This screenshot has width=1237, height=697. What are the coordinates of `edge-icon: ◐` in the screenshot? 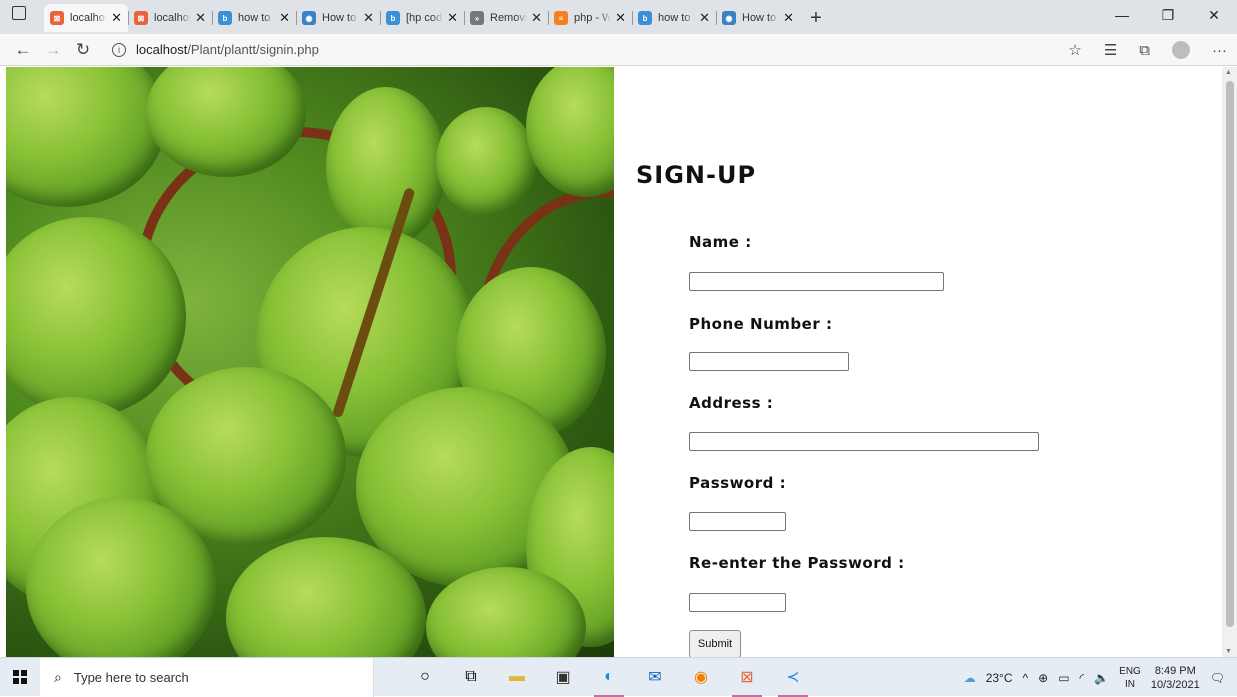 It's located at (609, 677).